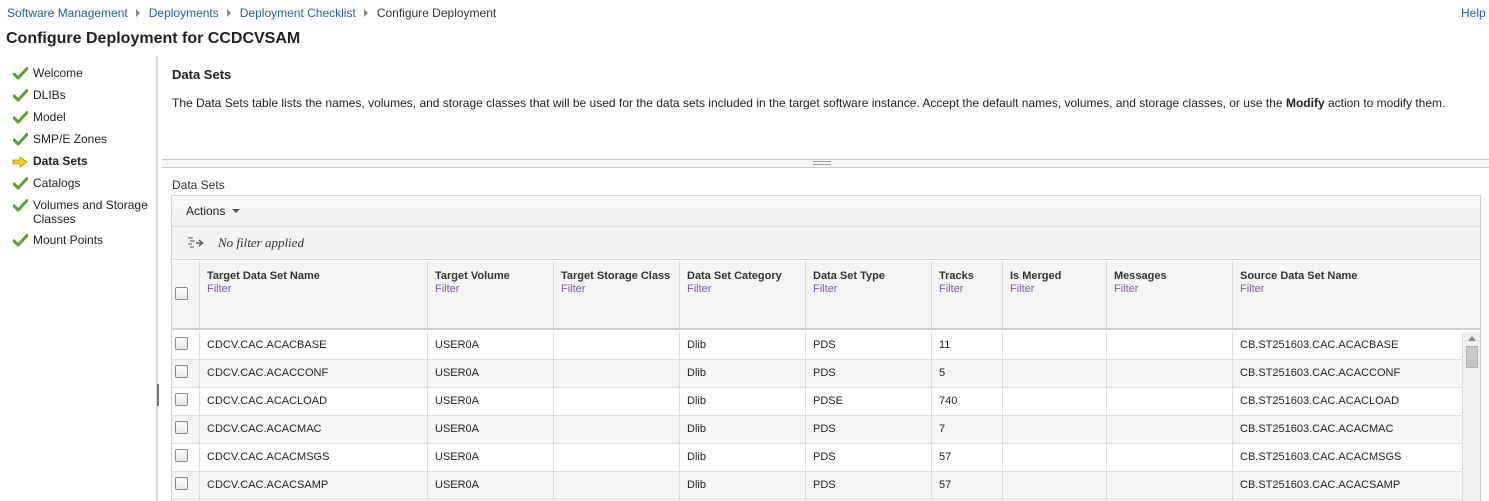 The image size is (1489, 501). What do you see at coordinates (68, 240) in the screenshot?
I see `nav-item-label: Mount Points` at bounding box center [68, 240].